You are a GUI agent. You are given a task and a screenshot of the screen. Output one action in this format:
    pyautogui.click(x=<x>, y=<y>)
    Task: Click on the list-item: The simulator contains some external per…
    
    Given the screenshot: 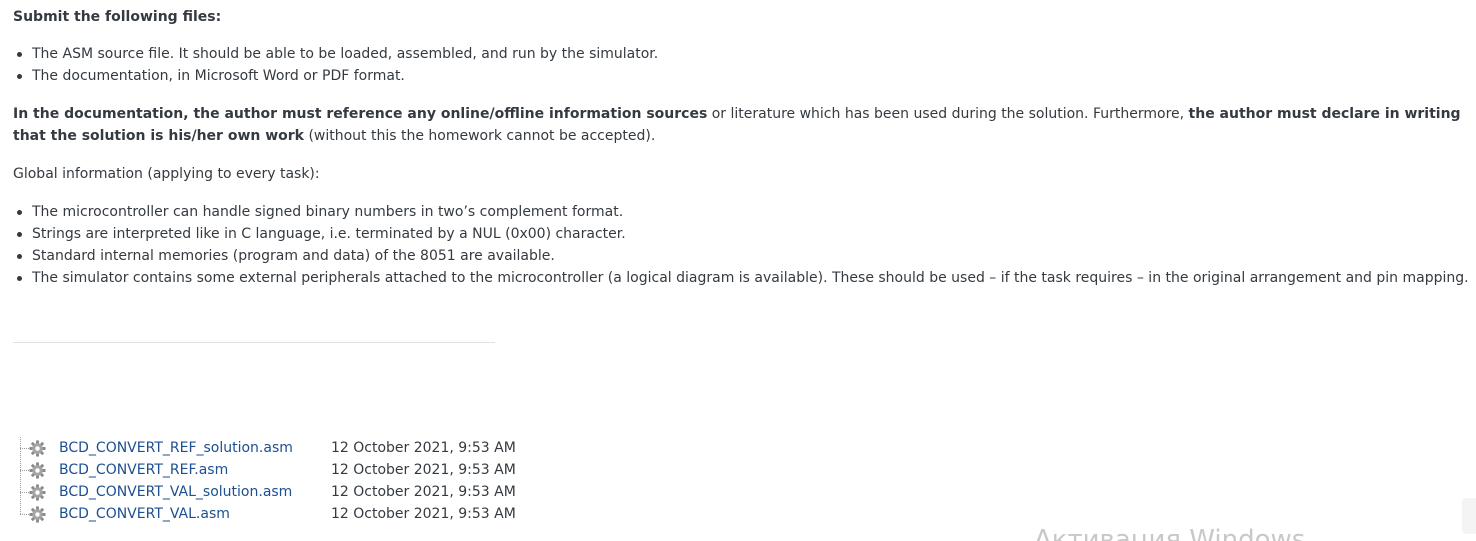 What is the action you would take?
    pyautogui.click(x=741, y=278)
    